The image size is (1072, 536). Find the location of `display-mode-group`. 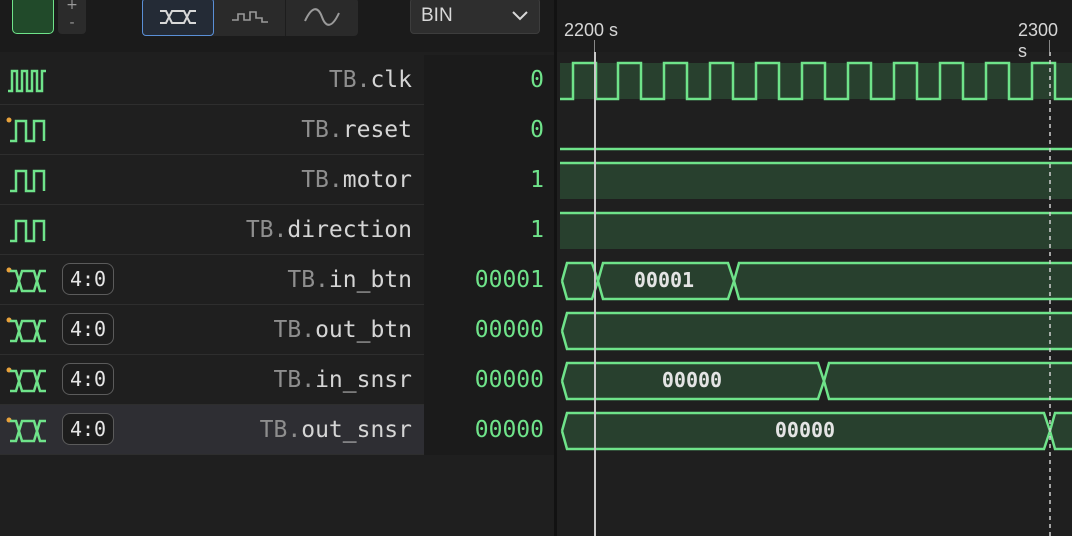

display-mode-group is located at coordinates (250, 18).